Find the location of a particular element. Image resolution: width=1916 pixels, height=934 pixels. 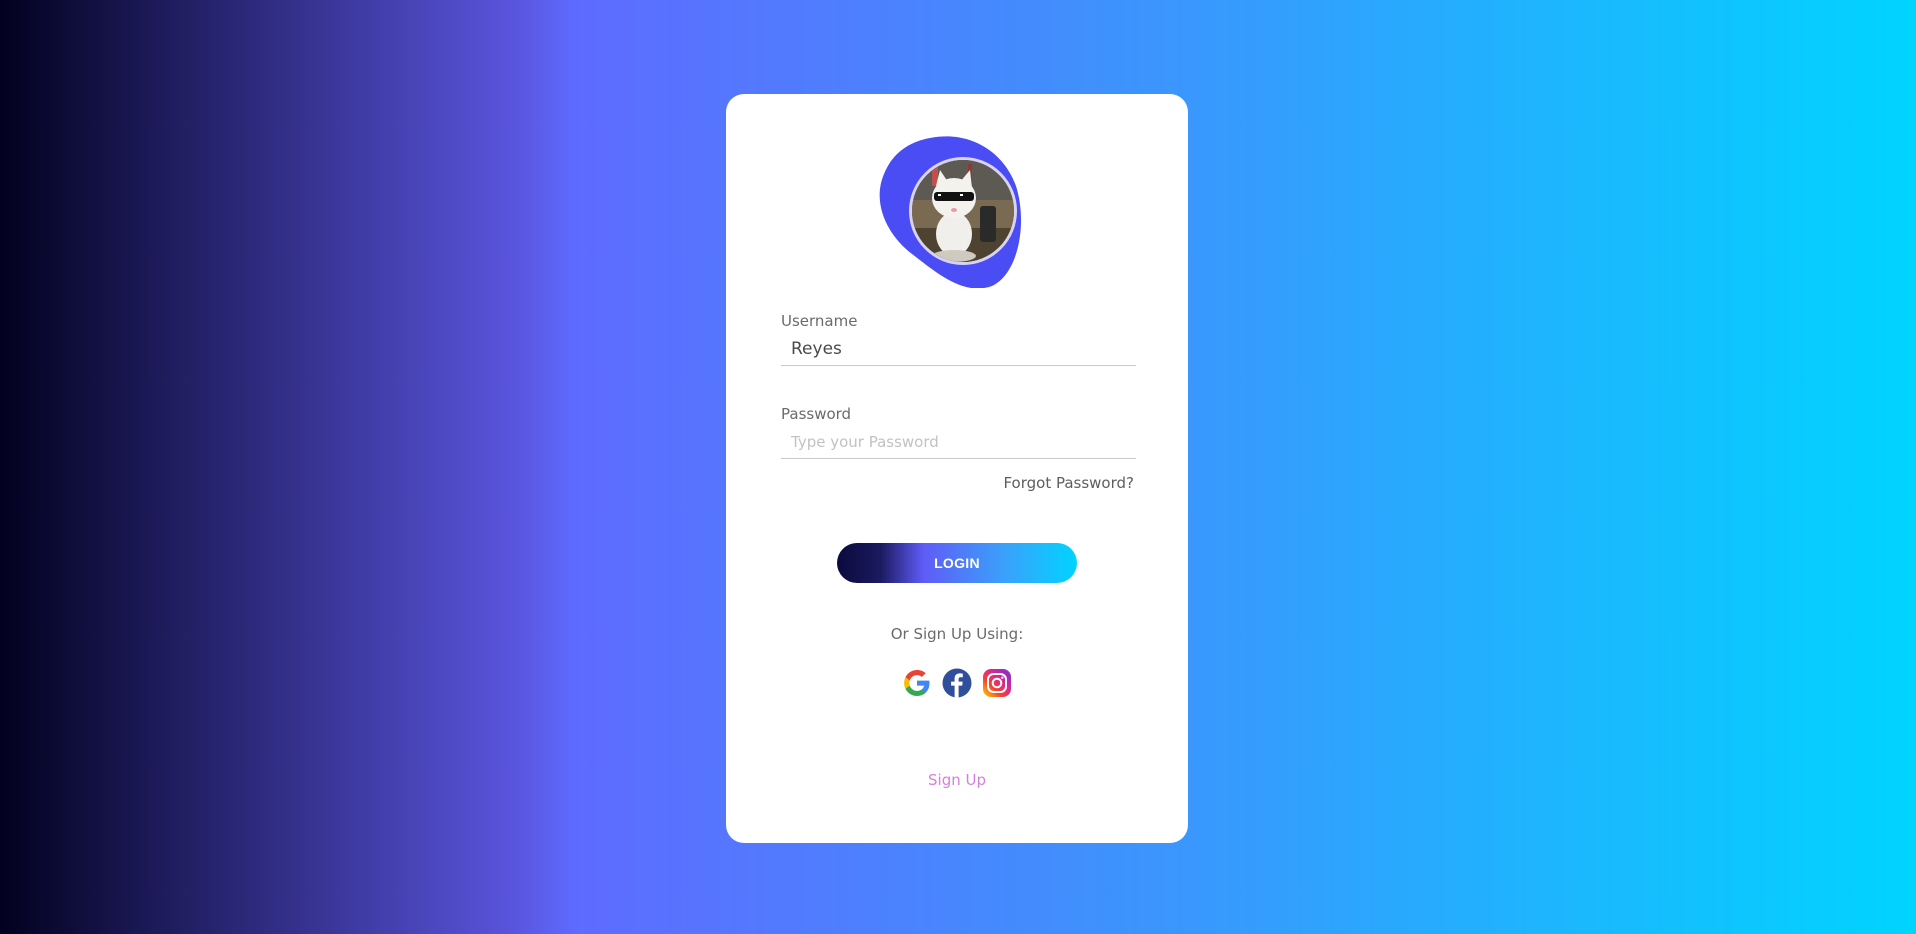

facebook-icon is located at coordinates (957, 683).